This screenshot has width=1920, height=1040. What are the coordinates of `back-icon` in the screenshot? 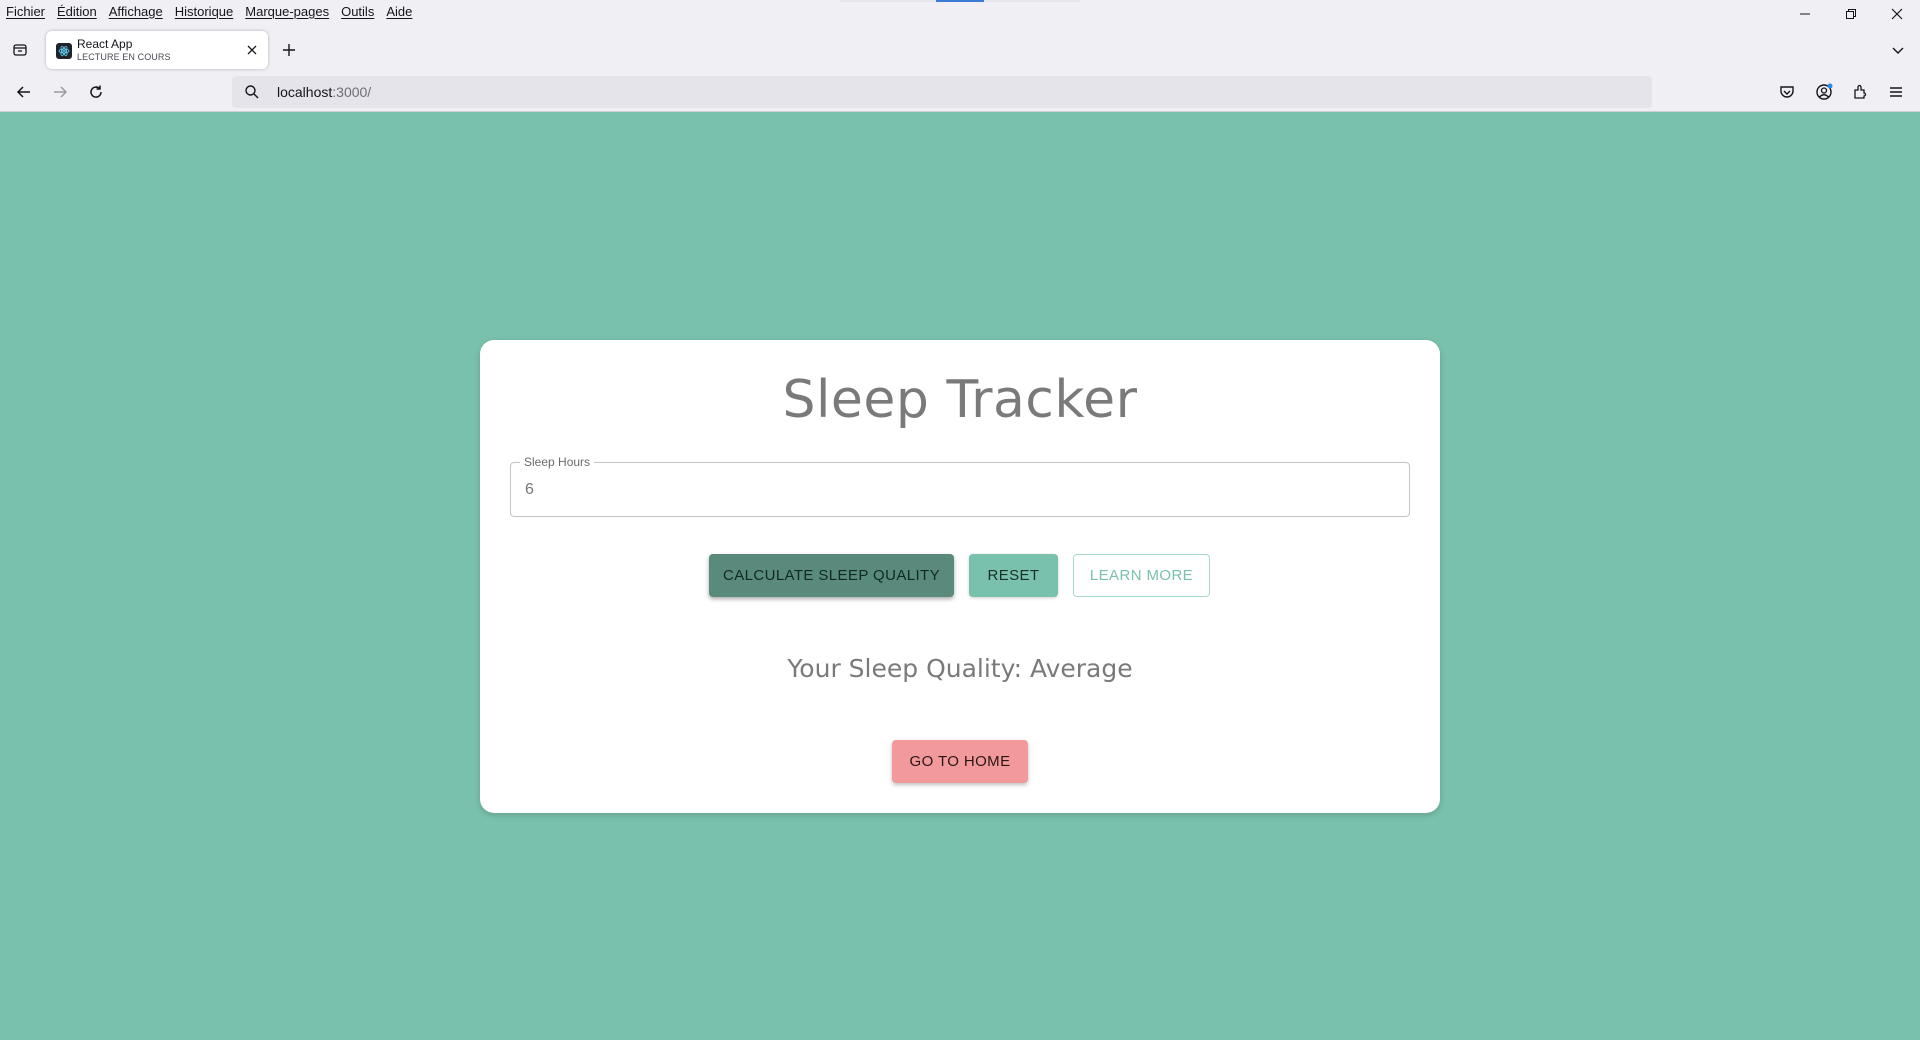 It's located at (23, 92).